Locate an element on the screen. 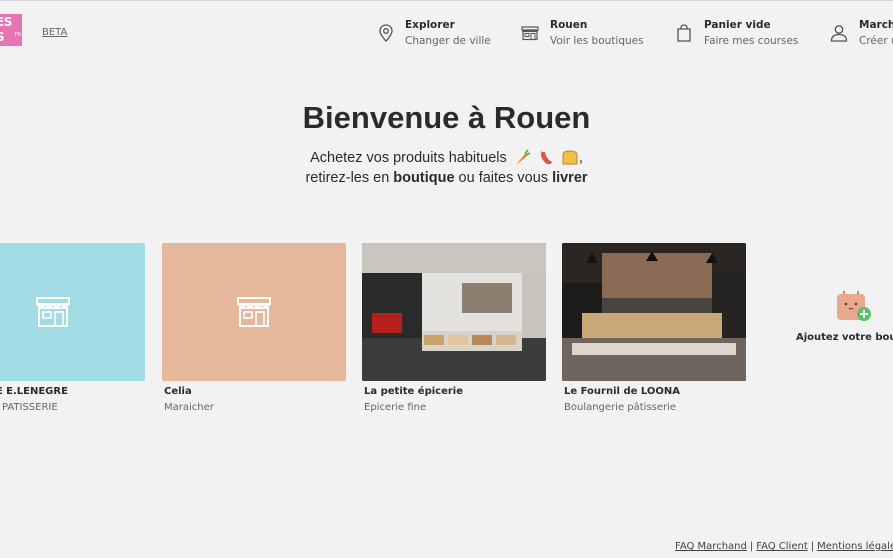 This screenshot has height=558, width=893. logo: ES S FR is located at coordinates (11, 30).